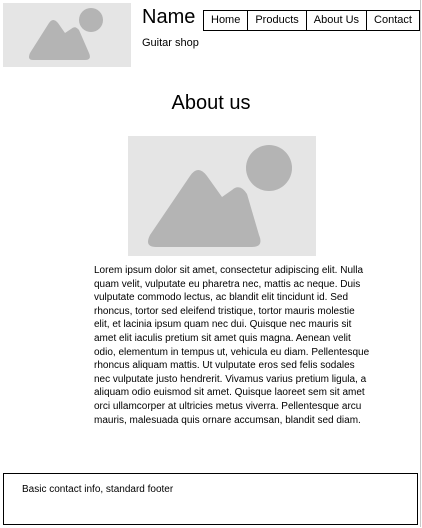  What do you see at coordinates (170, 43) in the screenshot?
I see `site-subtitle: Guitar shop` at bounding box center [170, 43].